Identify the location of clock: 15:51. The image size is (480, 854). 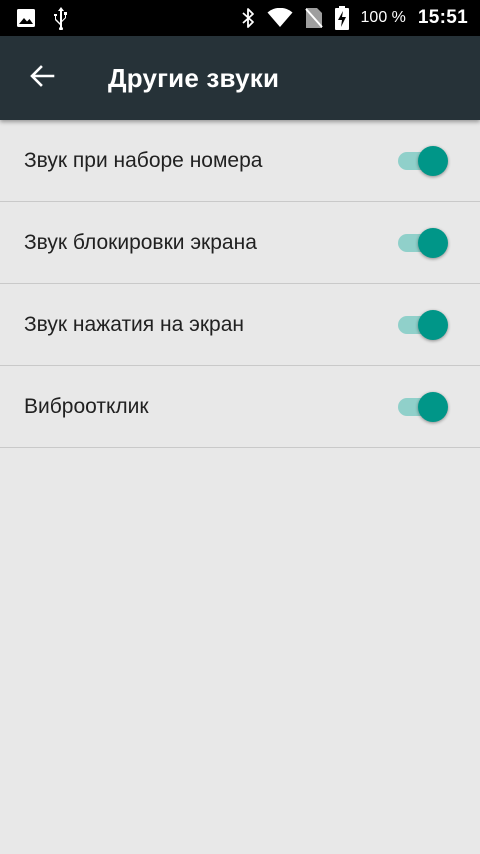
(442, 17).